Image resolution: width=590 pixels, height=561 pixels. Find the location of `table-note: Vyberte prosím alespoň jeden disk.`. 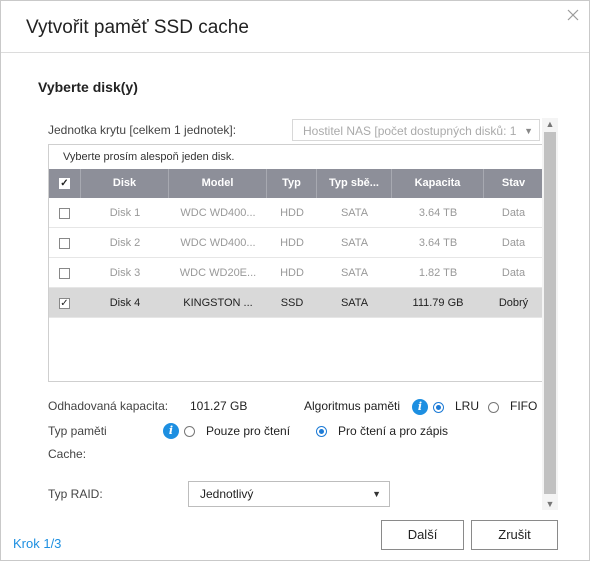

table-note: Vyberte prosím alespoň jeden disk. is located at coordinates (149, 157).